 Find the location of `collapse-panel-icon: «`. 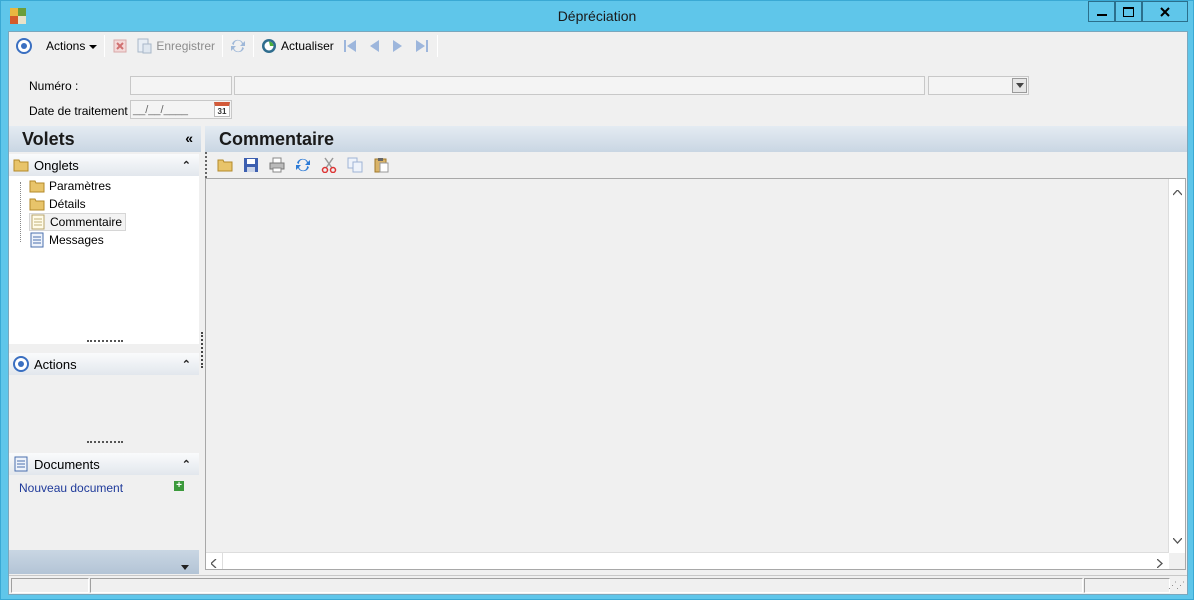

collapse-panel-icon: « is located at coordinates (189, 138).